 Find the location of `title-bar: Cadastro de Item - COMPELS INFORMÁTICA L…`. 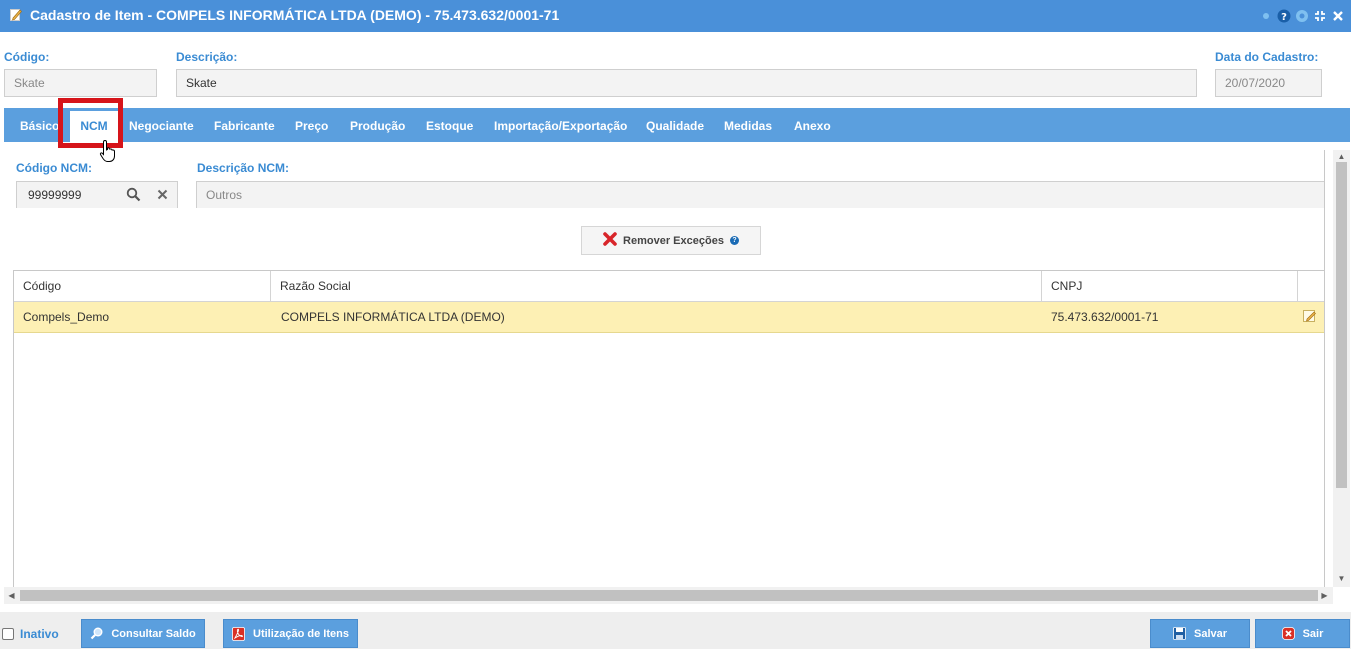

title-bar: Cadastro de Item - COMPELS INFORMÁTICA L… is located at coordinates (675, 16).